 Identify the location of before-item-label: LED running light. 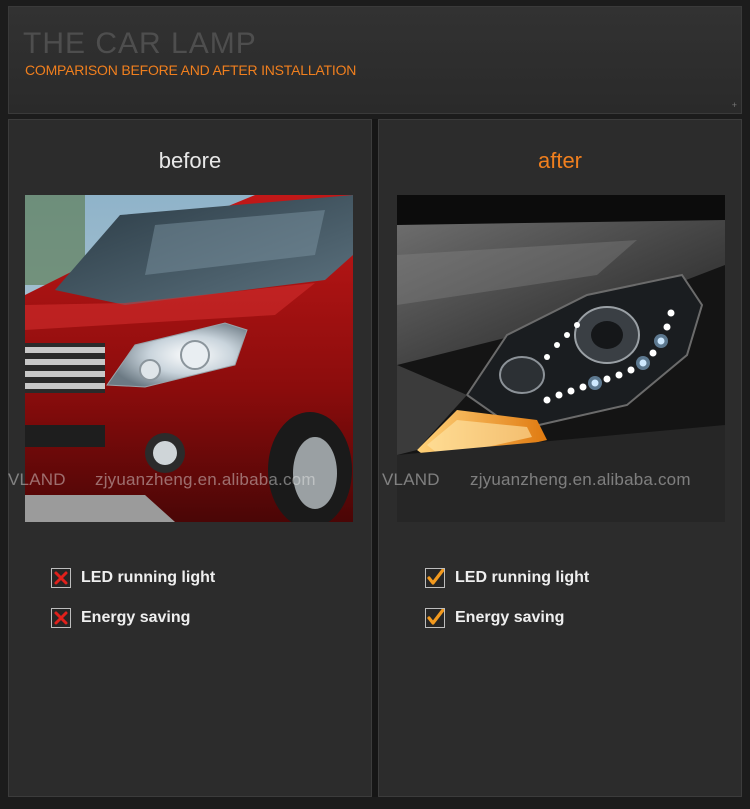
(148, 577).